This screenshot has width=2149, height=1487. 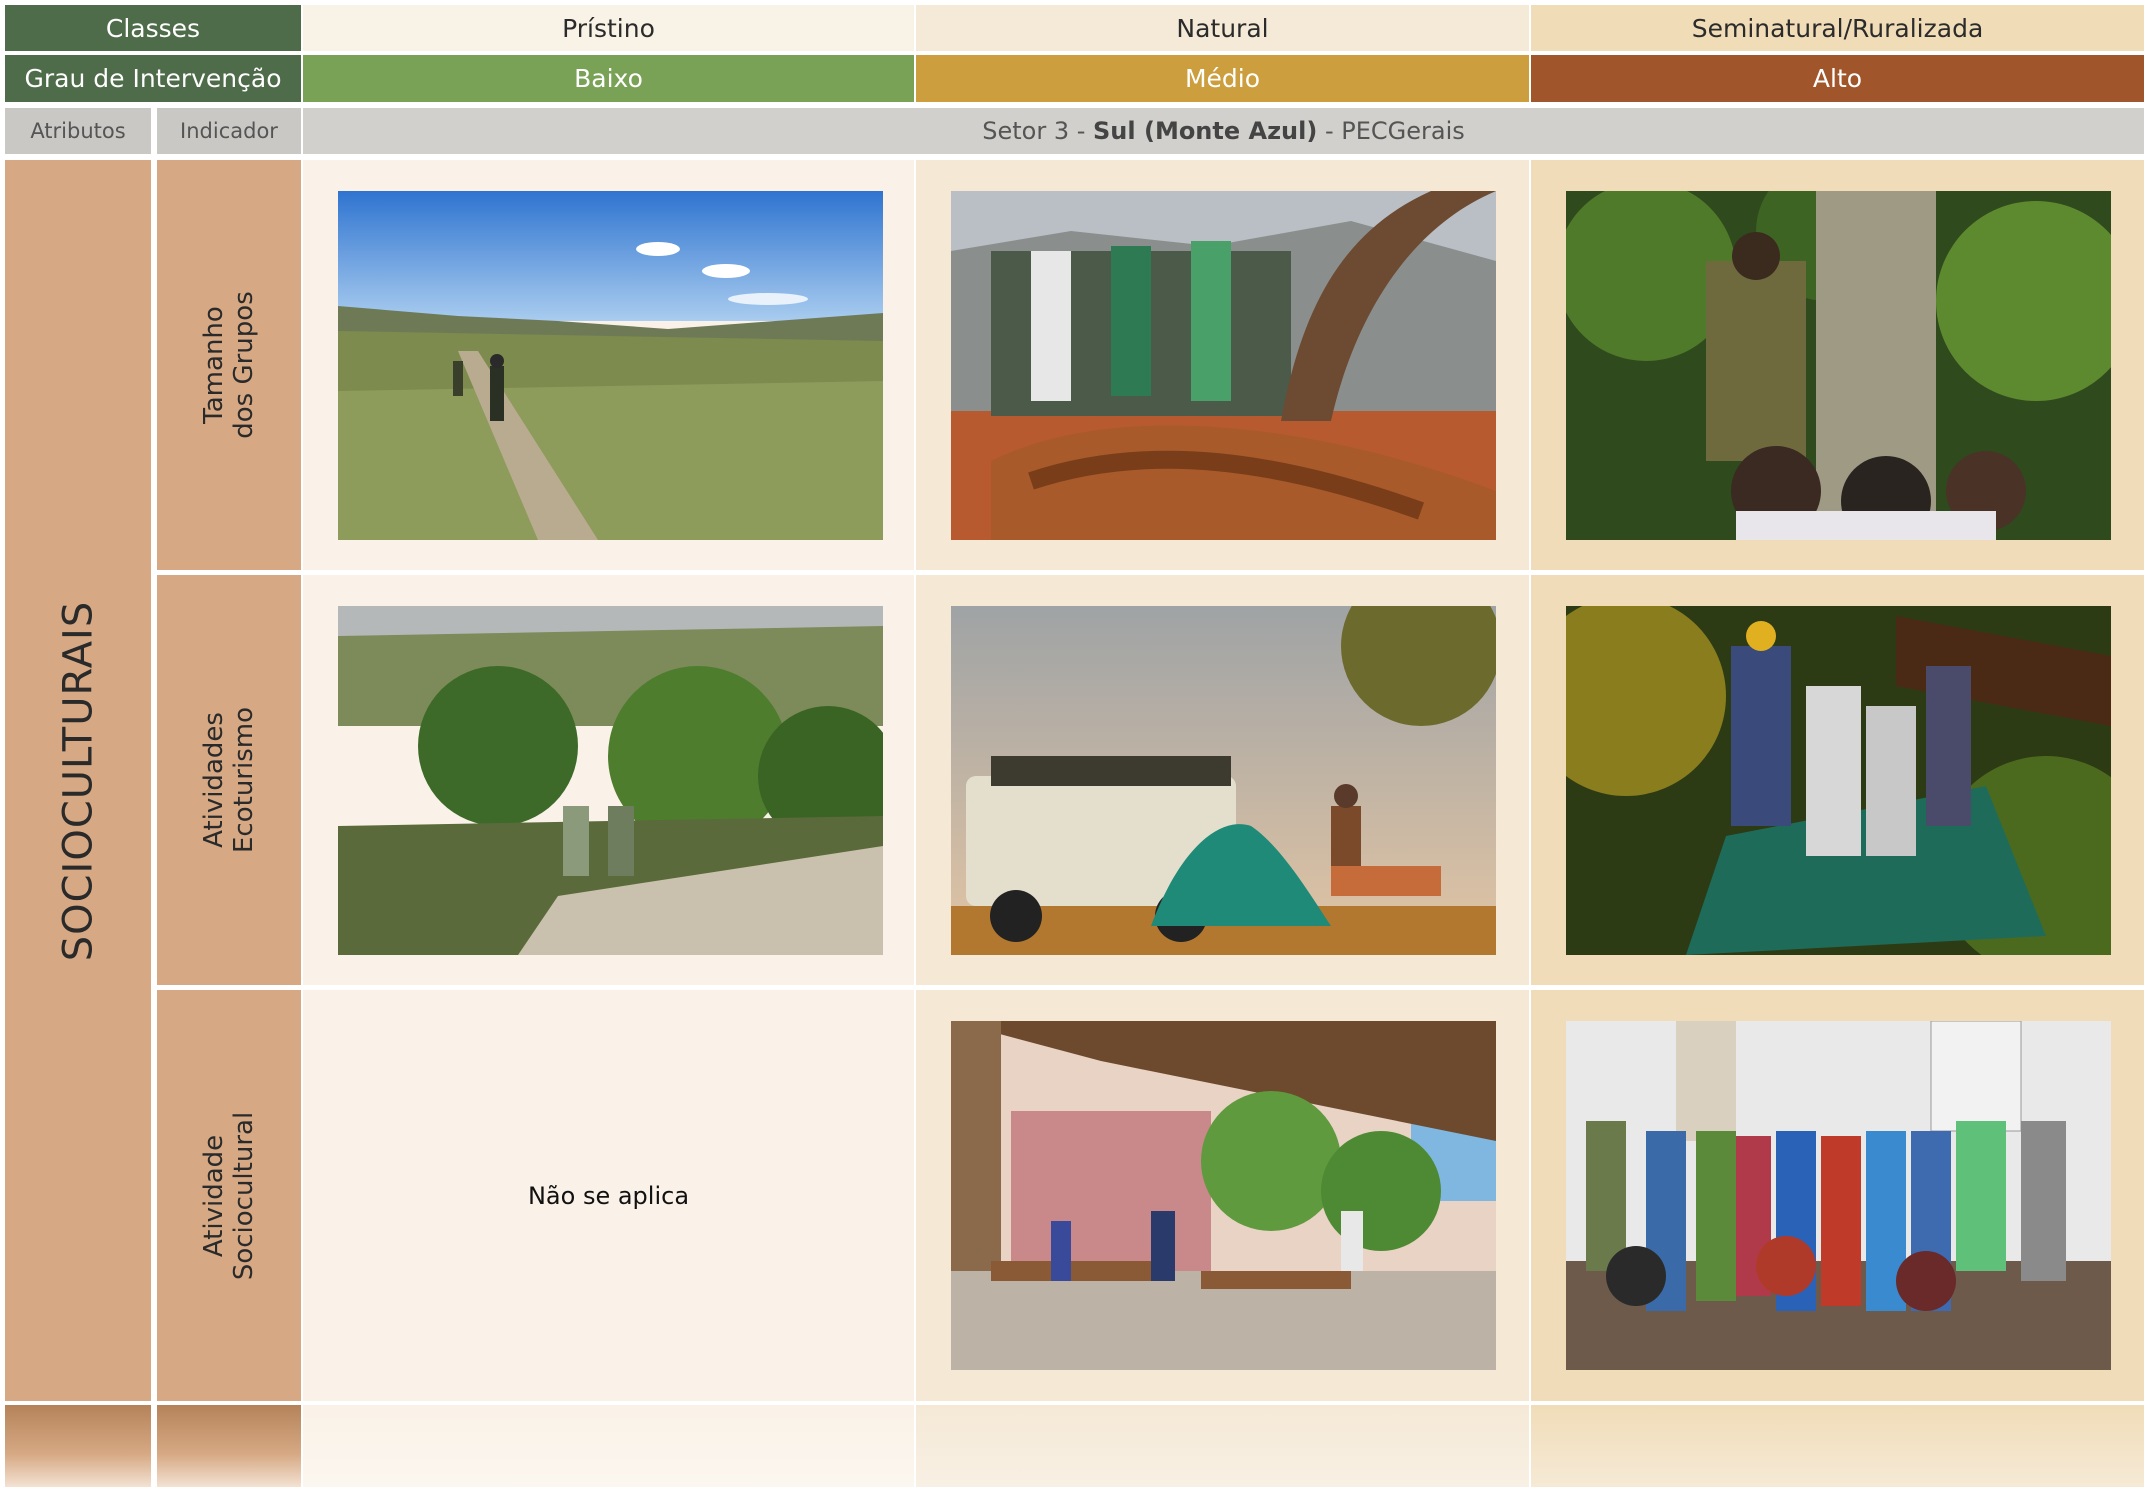 I want to click on indicator-cell-2: Atividades Ecoturismo, so click(x=229, y=780).